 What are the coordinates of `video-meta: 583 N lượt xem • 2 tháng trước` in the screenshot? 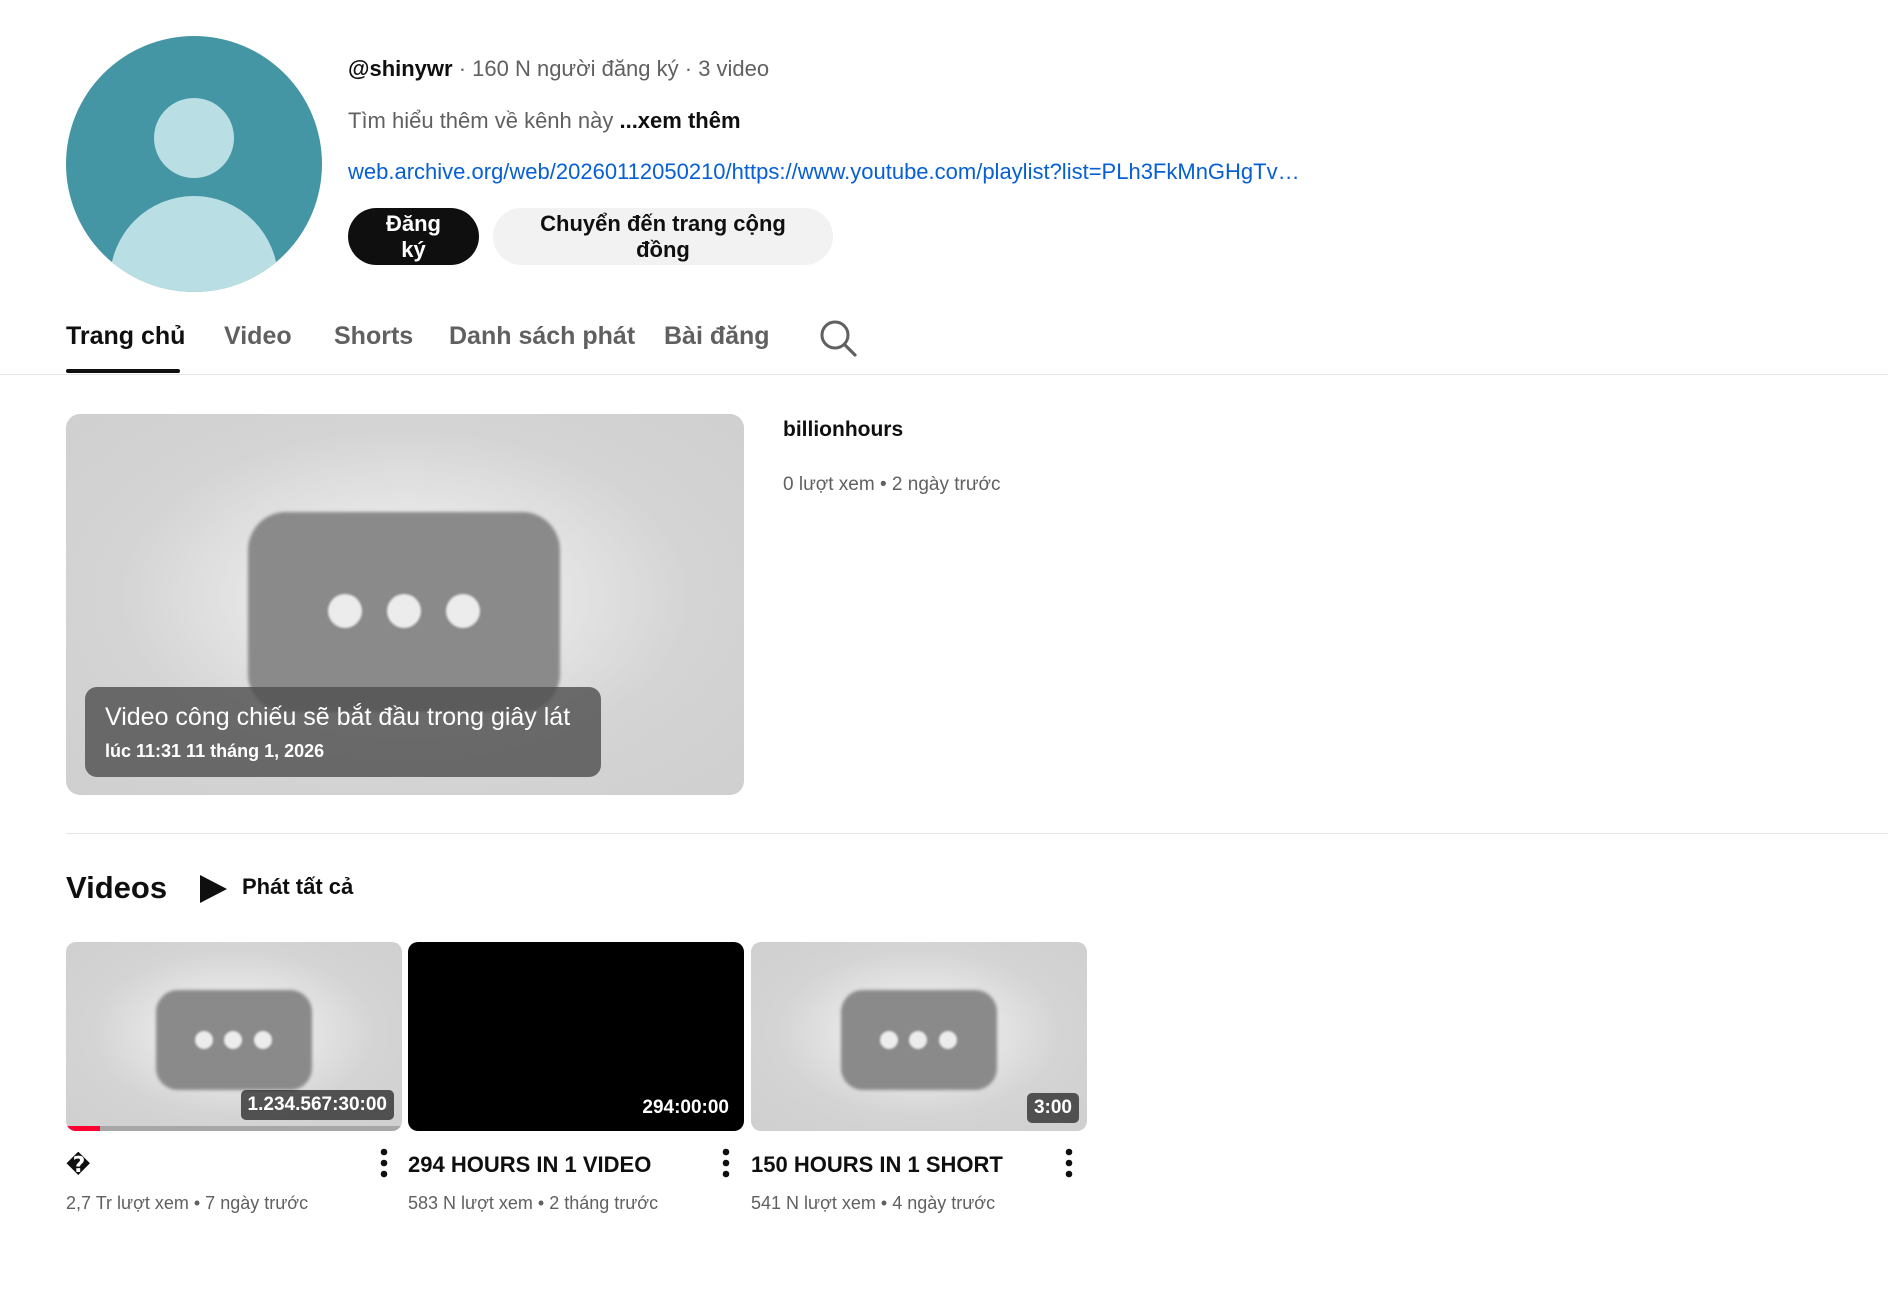 It's located at (533, 1203).